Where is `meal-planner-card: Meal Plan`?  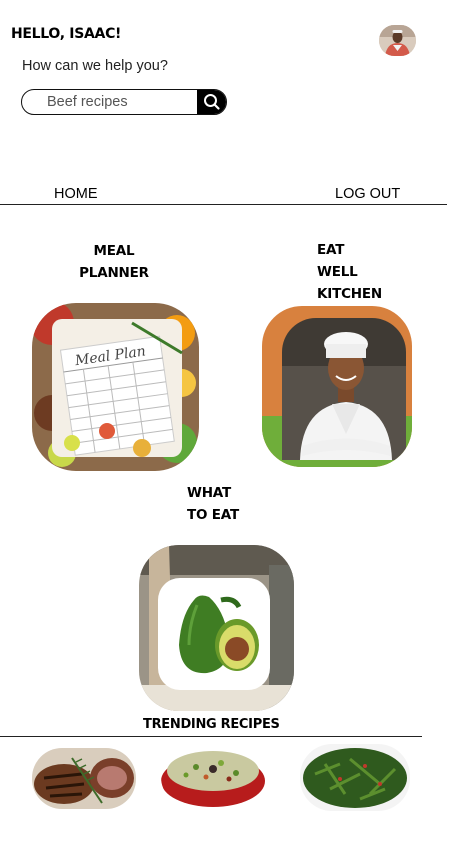 meal-planner-card: Meal Plan is located at coordinates (115, 387).